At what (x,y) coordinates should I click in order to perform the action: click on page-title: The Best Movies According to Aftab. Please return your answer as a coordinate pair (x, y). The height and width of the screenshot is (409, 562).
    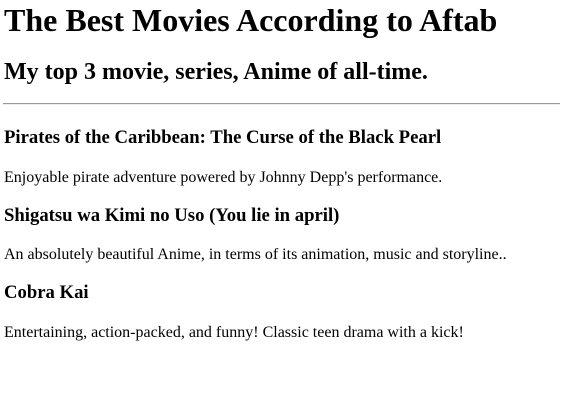
    Looking at the image, I should click on (251, 20).